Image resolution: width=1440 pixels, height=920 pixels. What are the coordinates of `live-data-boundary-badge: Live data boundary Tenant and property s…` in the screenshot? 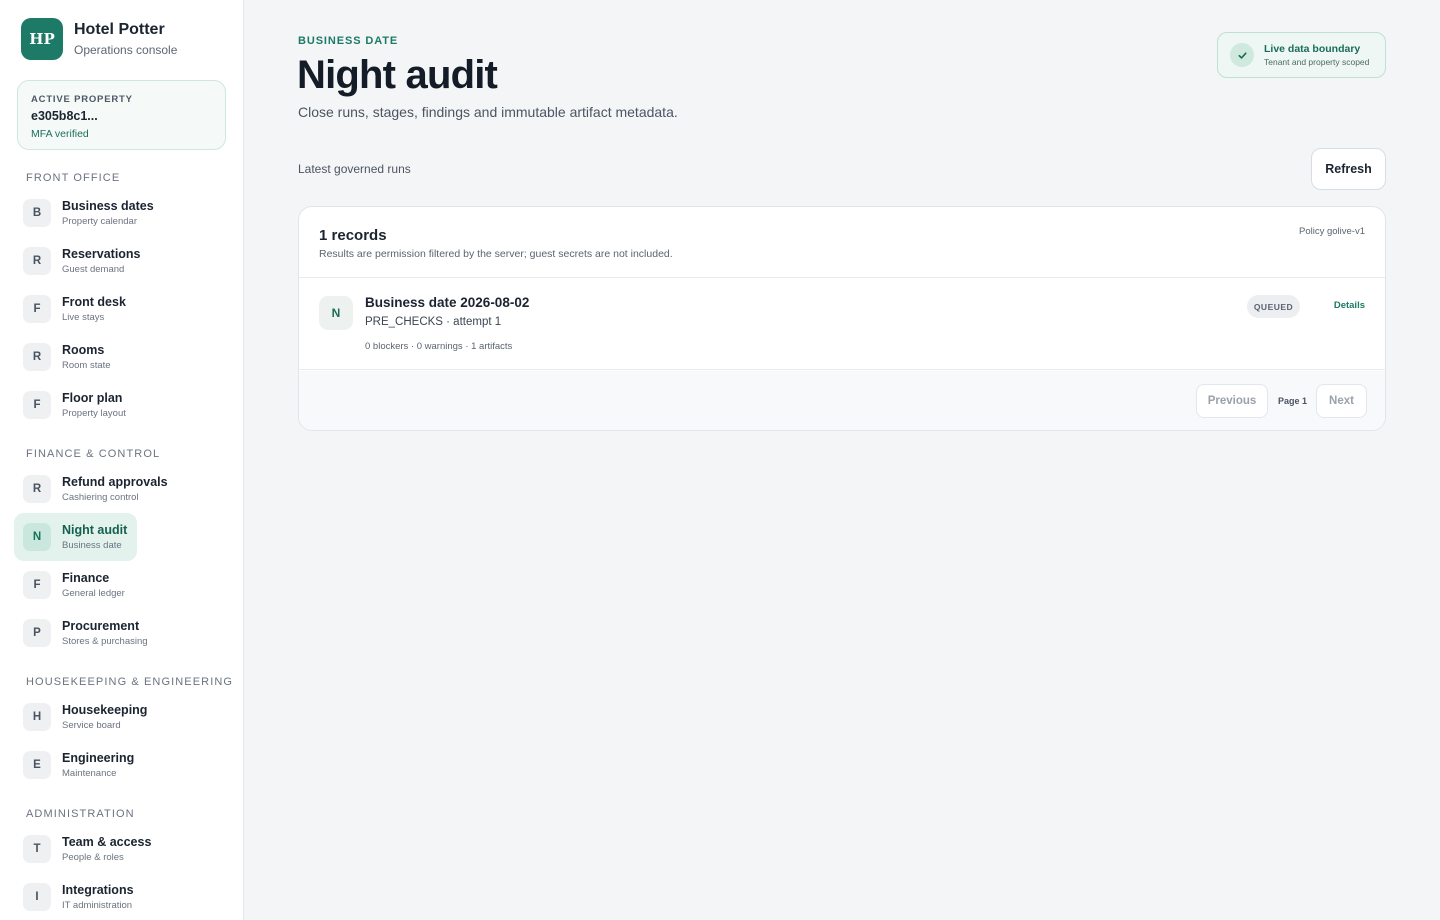 It's located at (1301, 55).